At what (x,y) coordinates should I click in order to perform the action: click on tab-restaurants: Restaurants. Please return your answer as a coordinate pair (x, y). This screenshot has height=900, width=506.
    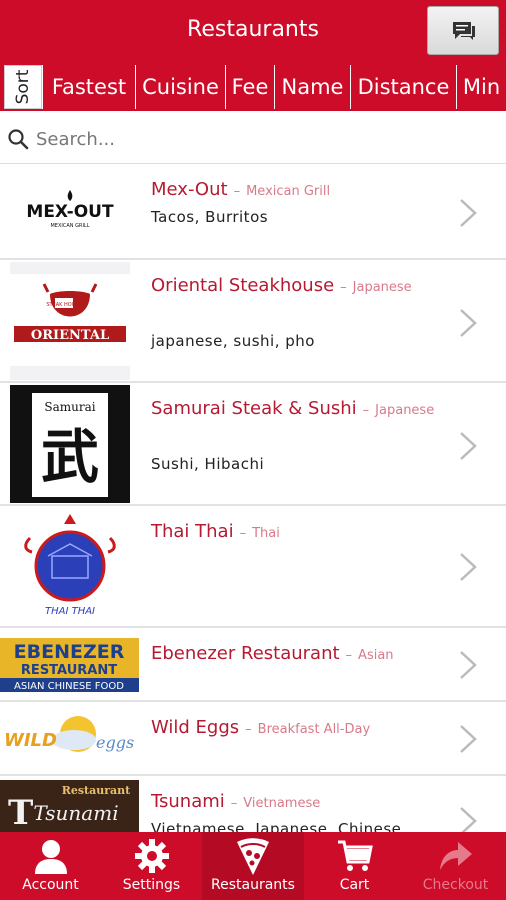
    Looking at the image, I should click on (253, 866).